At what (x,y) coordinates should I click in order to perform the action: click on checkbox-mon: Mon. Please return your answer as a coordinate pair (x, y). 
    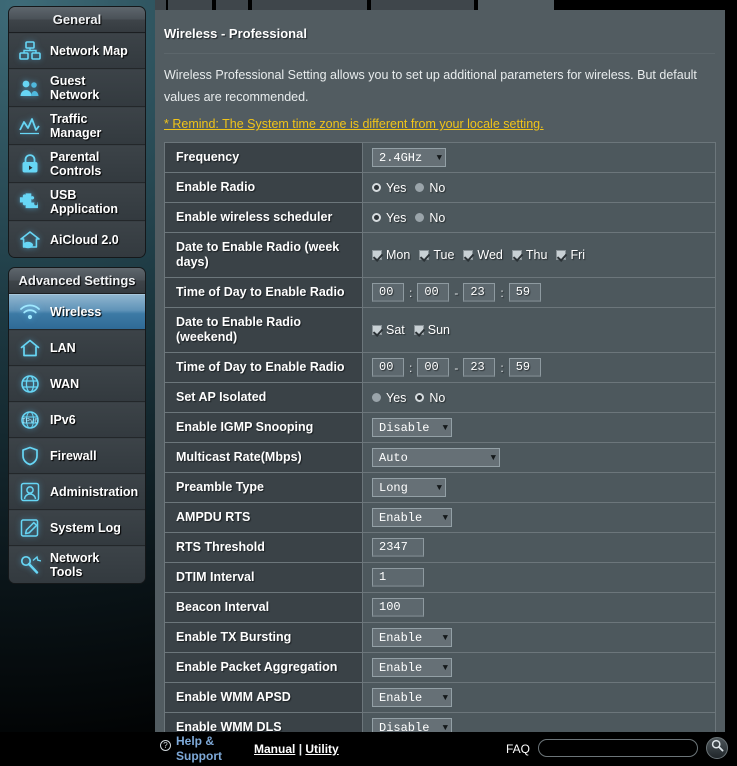
    Looking at the image, I should click on (391, 255).